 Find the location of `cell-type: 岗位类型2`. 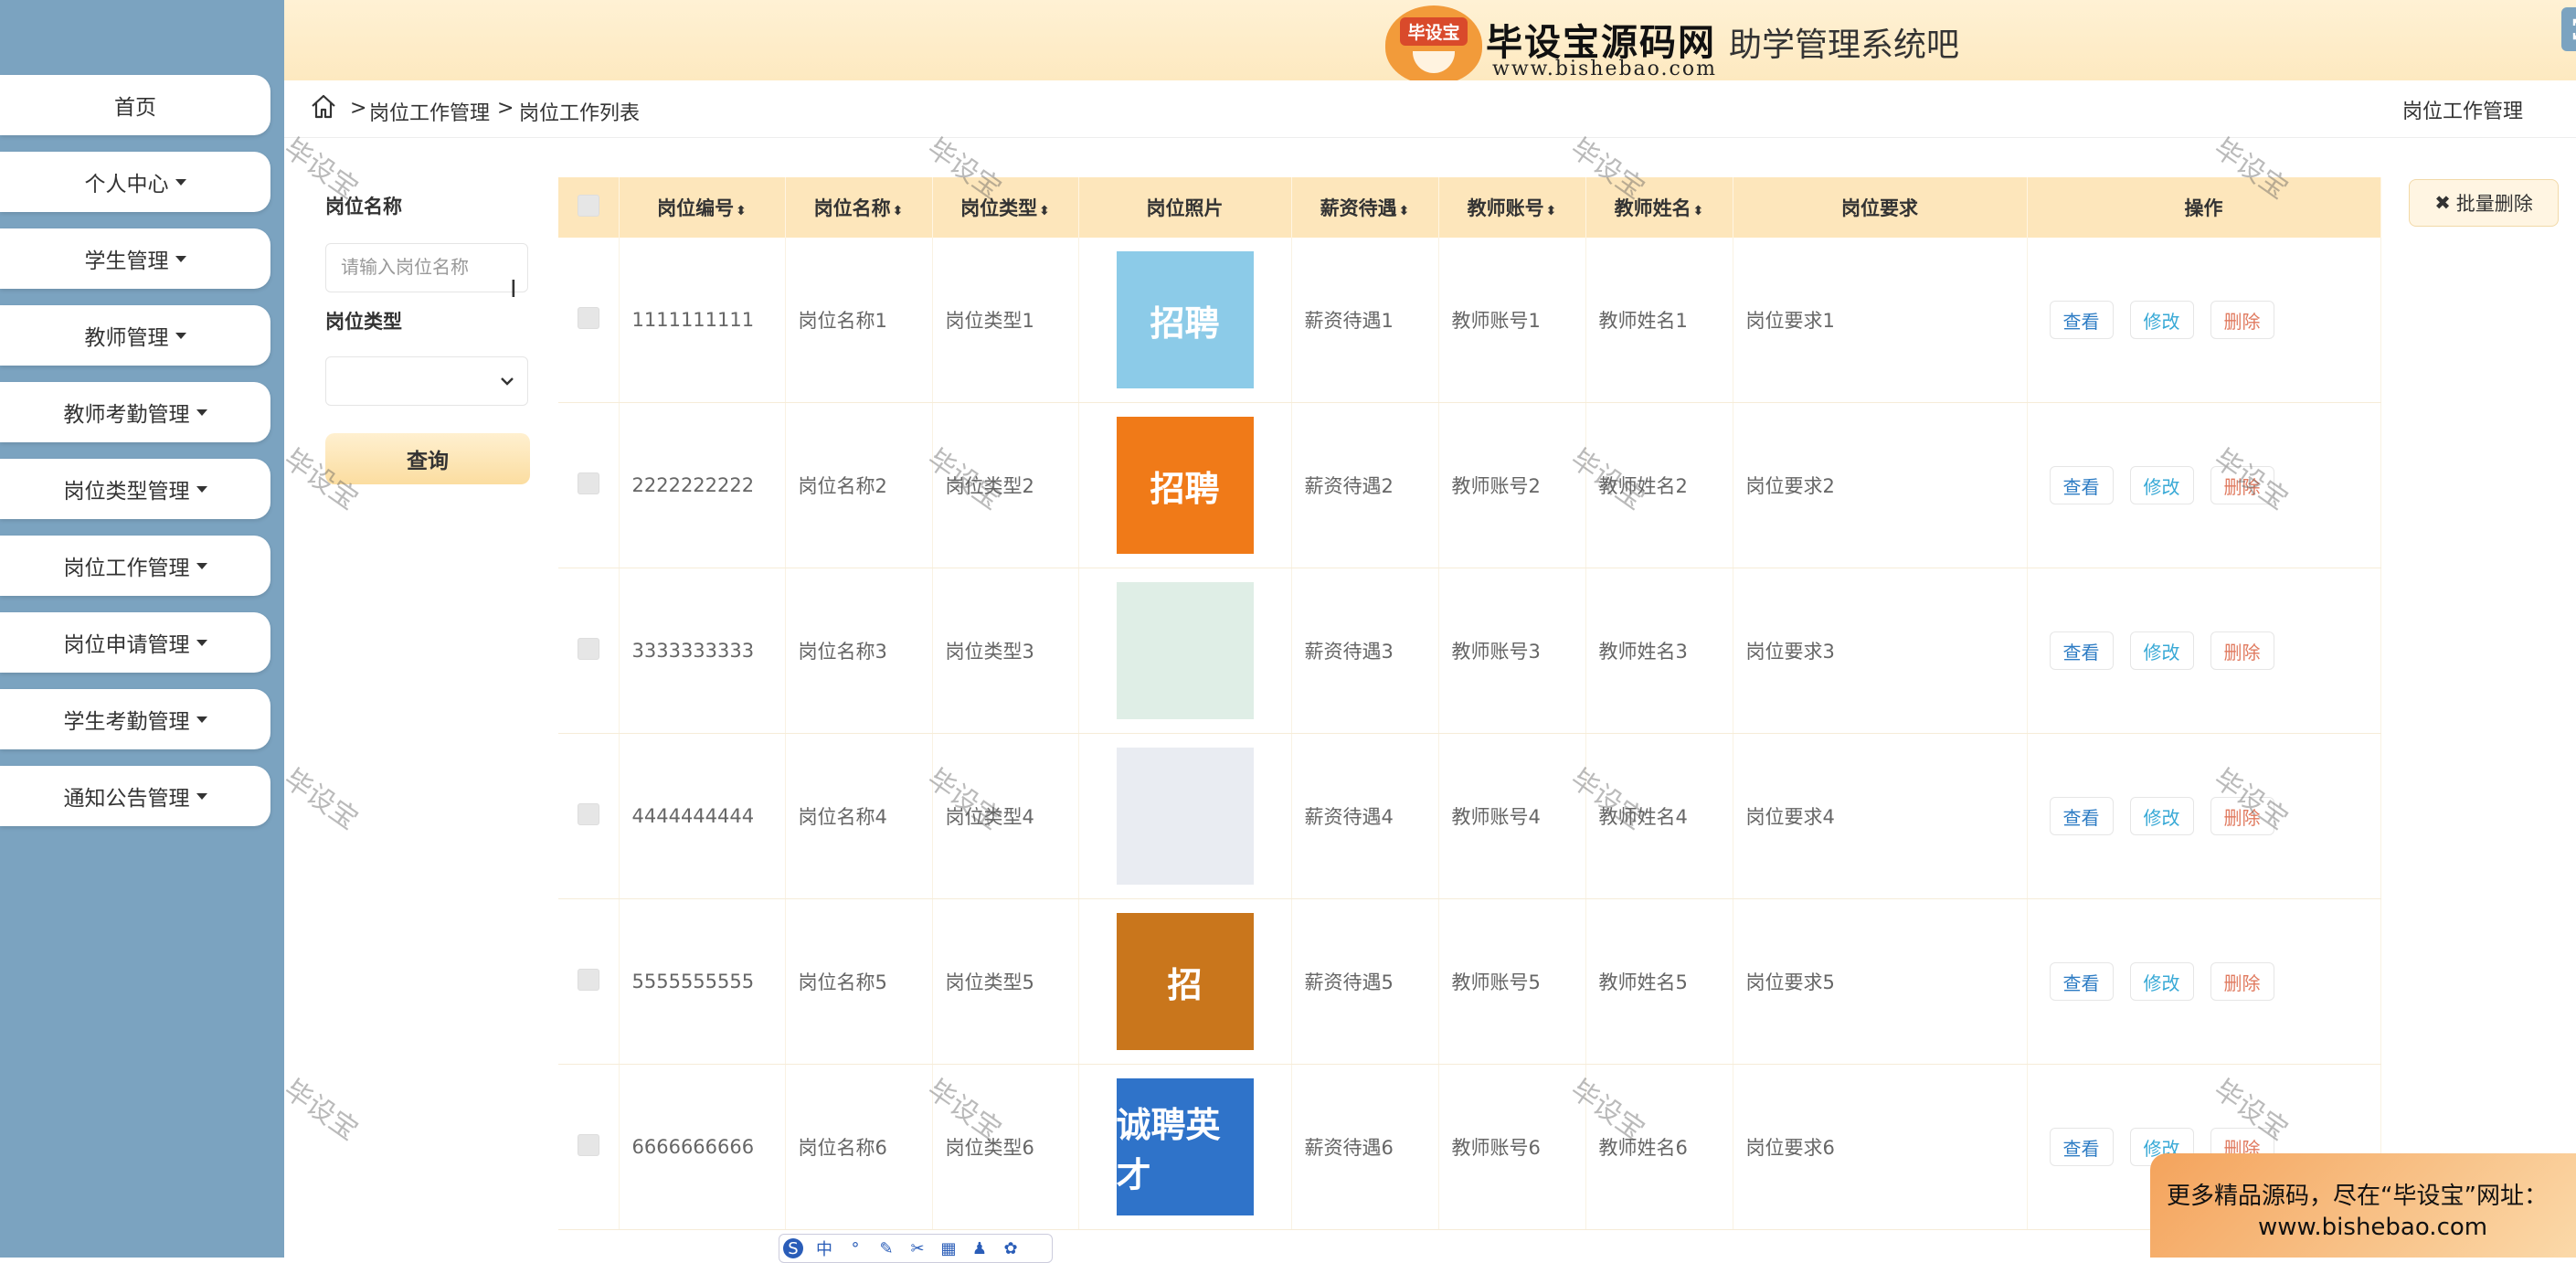

cell-type: 岗位类型2 is located at coordinates (1005, 485).